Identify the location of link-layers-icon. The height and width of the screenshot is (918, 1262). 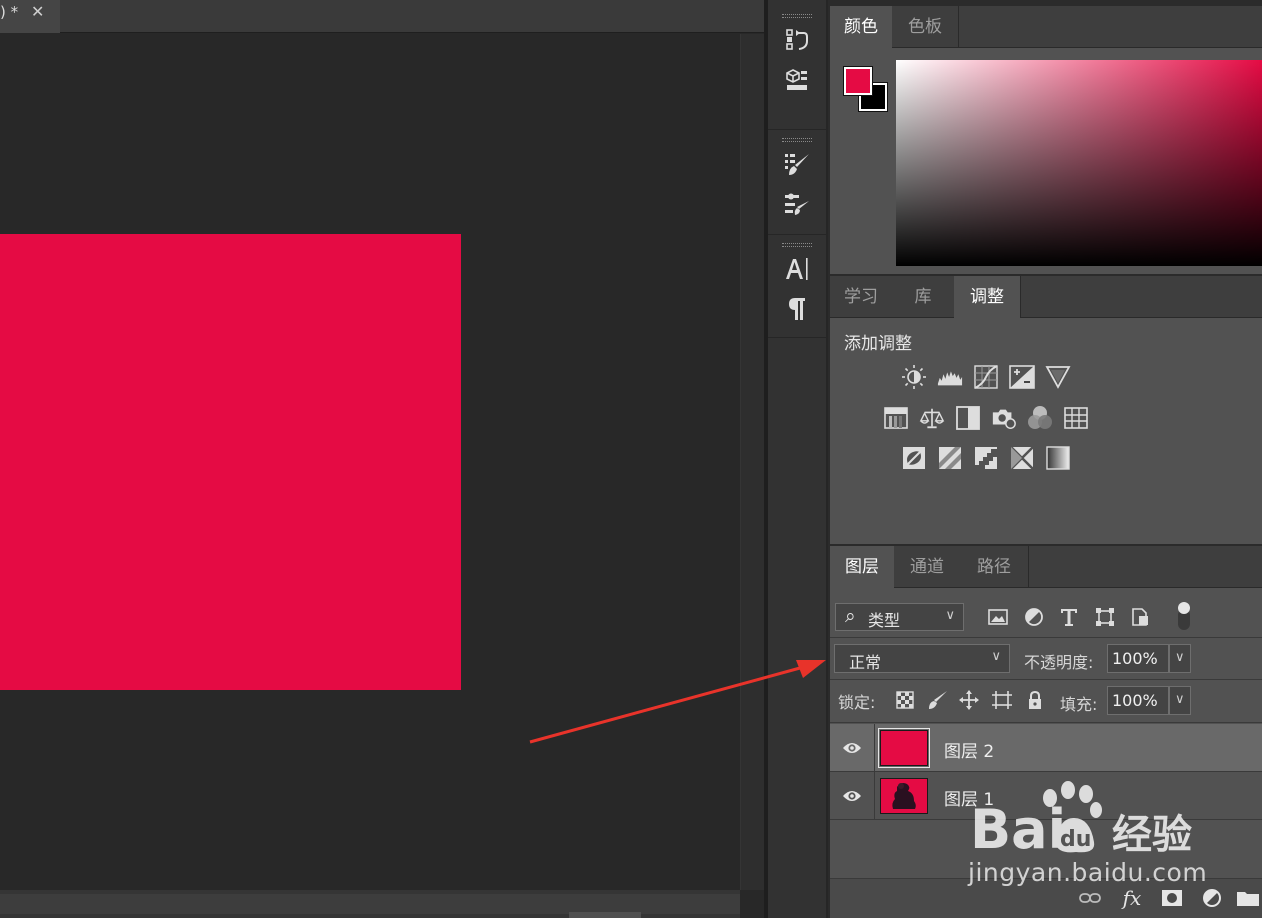
(1090, 898).